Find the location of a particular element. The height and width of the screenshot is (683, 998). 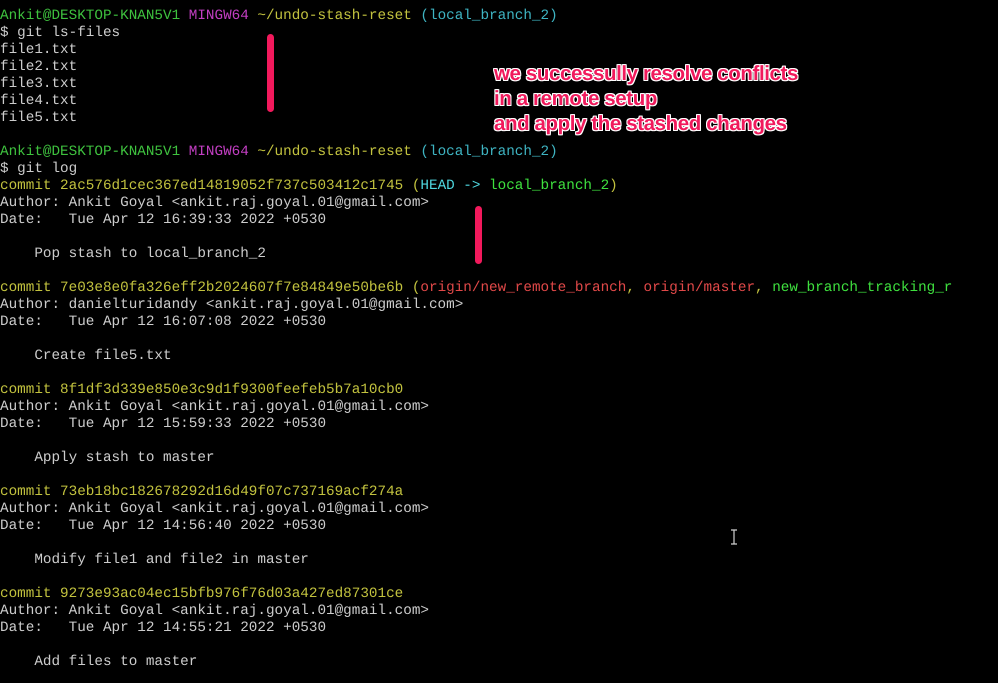

terminal-text: Apply stash to master is located at coordinates (123, 458).